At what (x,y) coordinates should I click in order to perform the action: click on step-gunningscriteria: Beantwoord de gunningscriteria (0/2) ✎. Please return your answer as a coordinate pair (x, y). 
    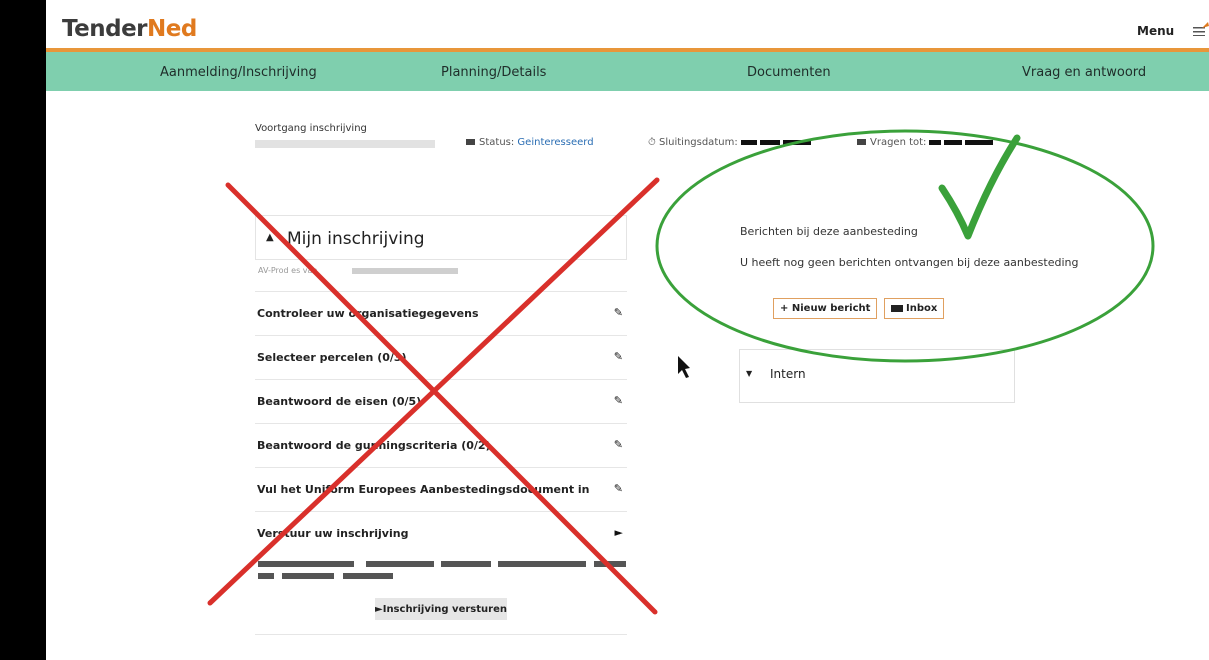
    Looking at the image, I should click on (441, 445).